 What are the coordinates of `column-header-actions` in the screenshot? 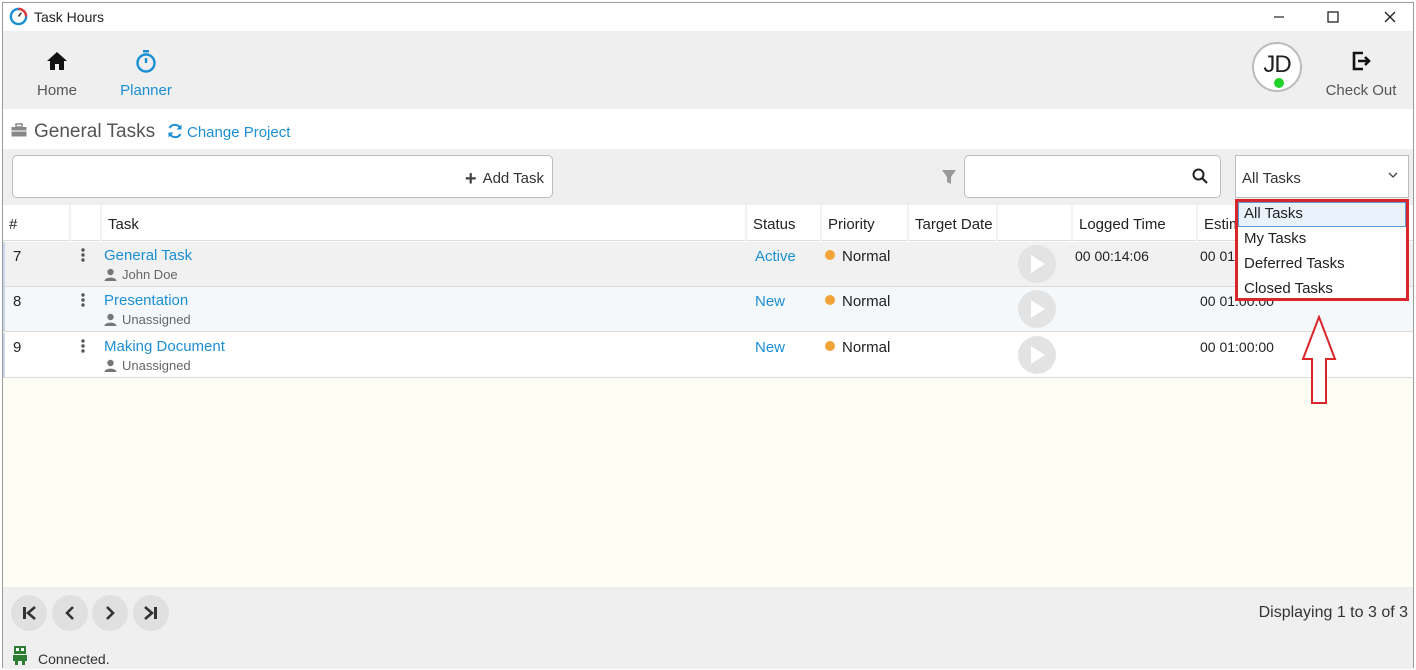 It's located at (84, 223).